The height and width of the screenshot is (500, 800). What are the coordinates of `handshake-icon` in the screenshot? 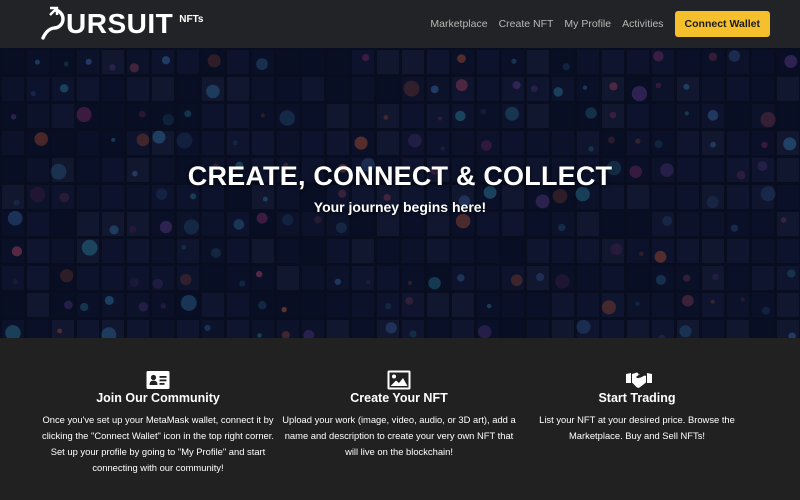 It's located at (638, 380).